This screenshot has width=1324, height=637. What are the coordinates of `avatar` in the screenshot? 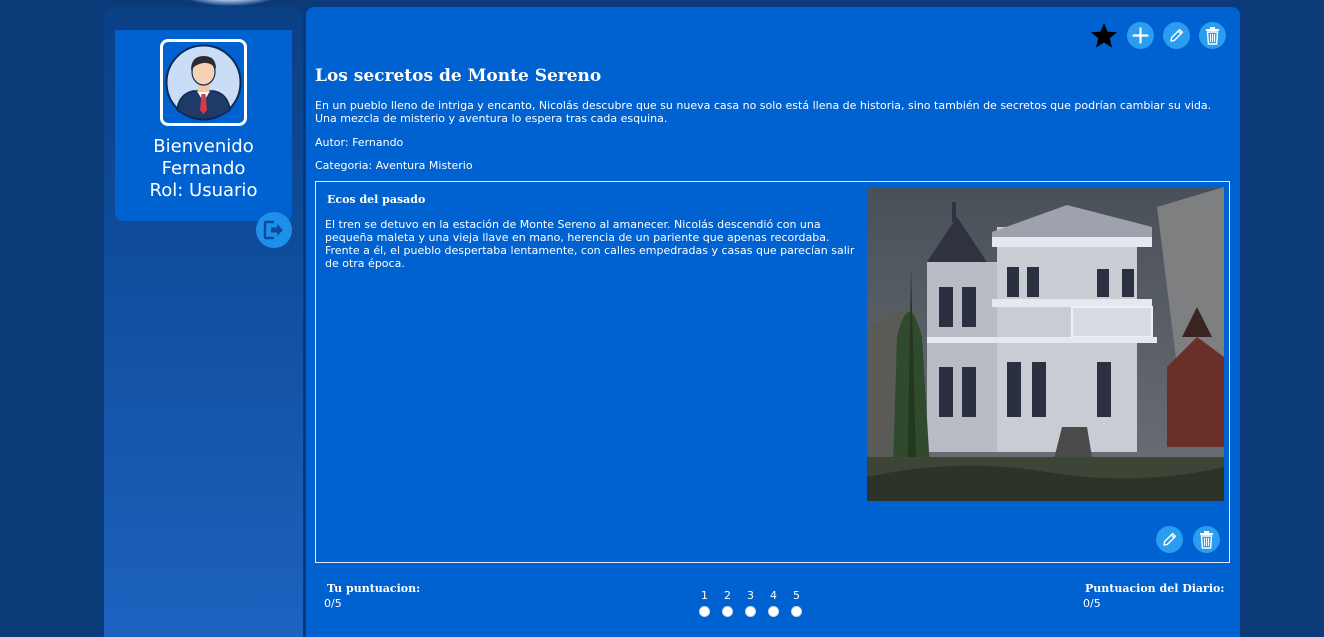 It's located at (203, 82).